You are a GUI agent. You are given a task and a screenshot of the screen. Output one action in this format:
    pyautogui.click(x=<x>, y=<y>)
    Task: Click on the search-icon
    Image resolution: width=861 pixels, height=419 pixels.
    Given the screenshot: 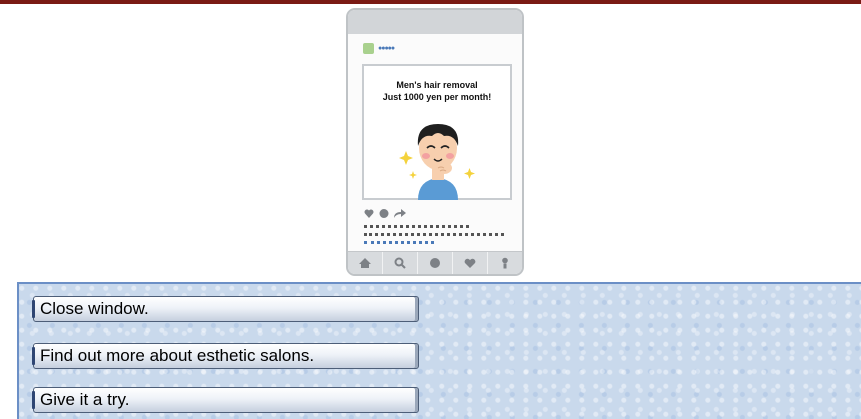 What is the action you would take?
    pyautogui.click(x=400, y=263)
    